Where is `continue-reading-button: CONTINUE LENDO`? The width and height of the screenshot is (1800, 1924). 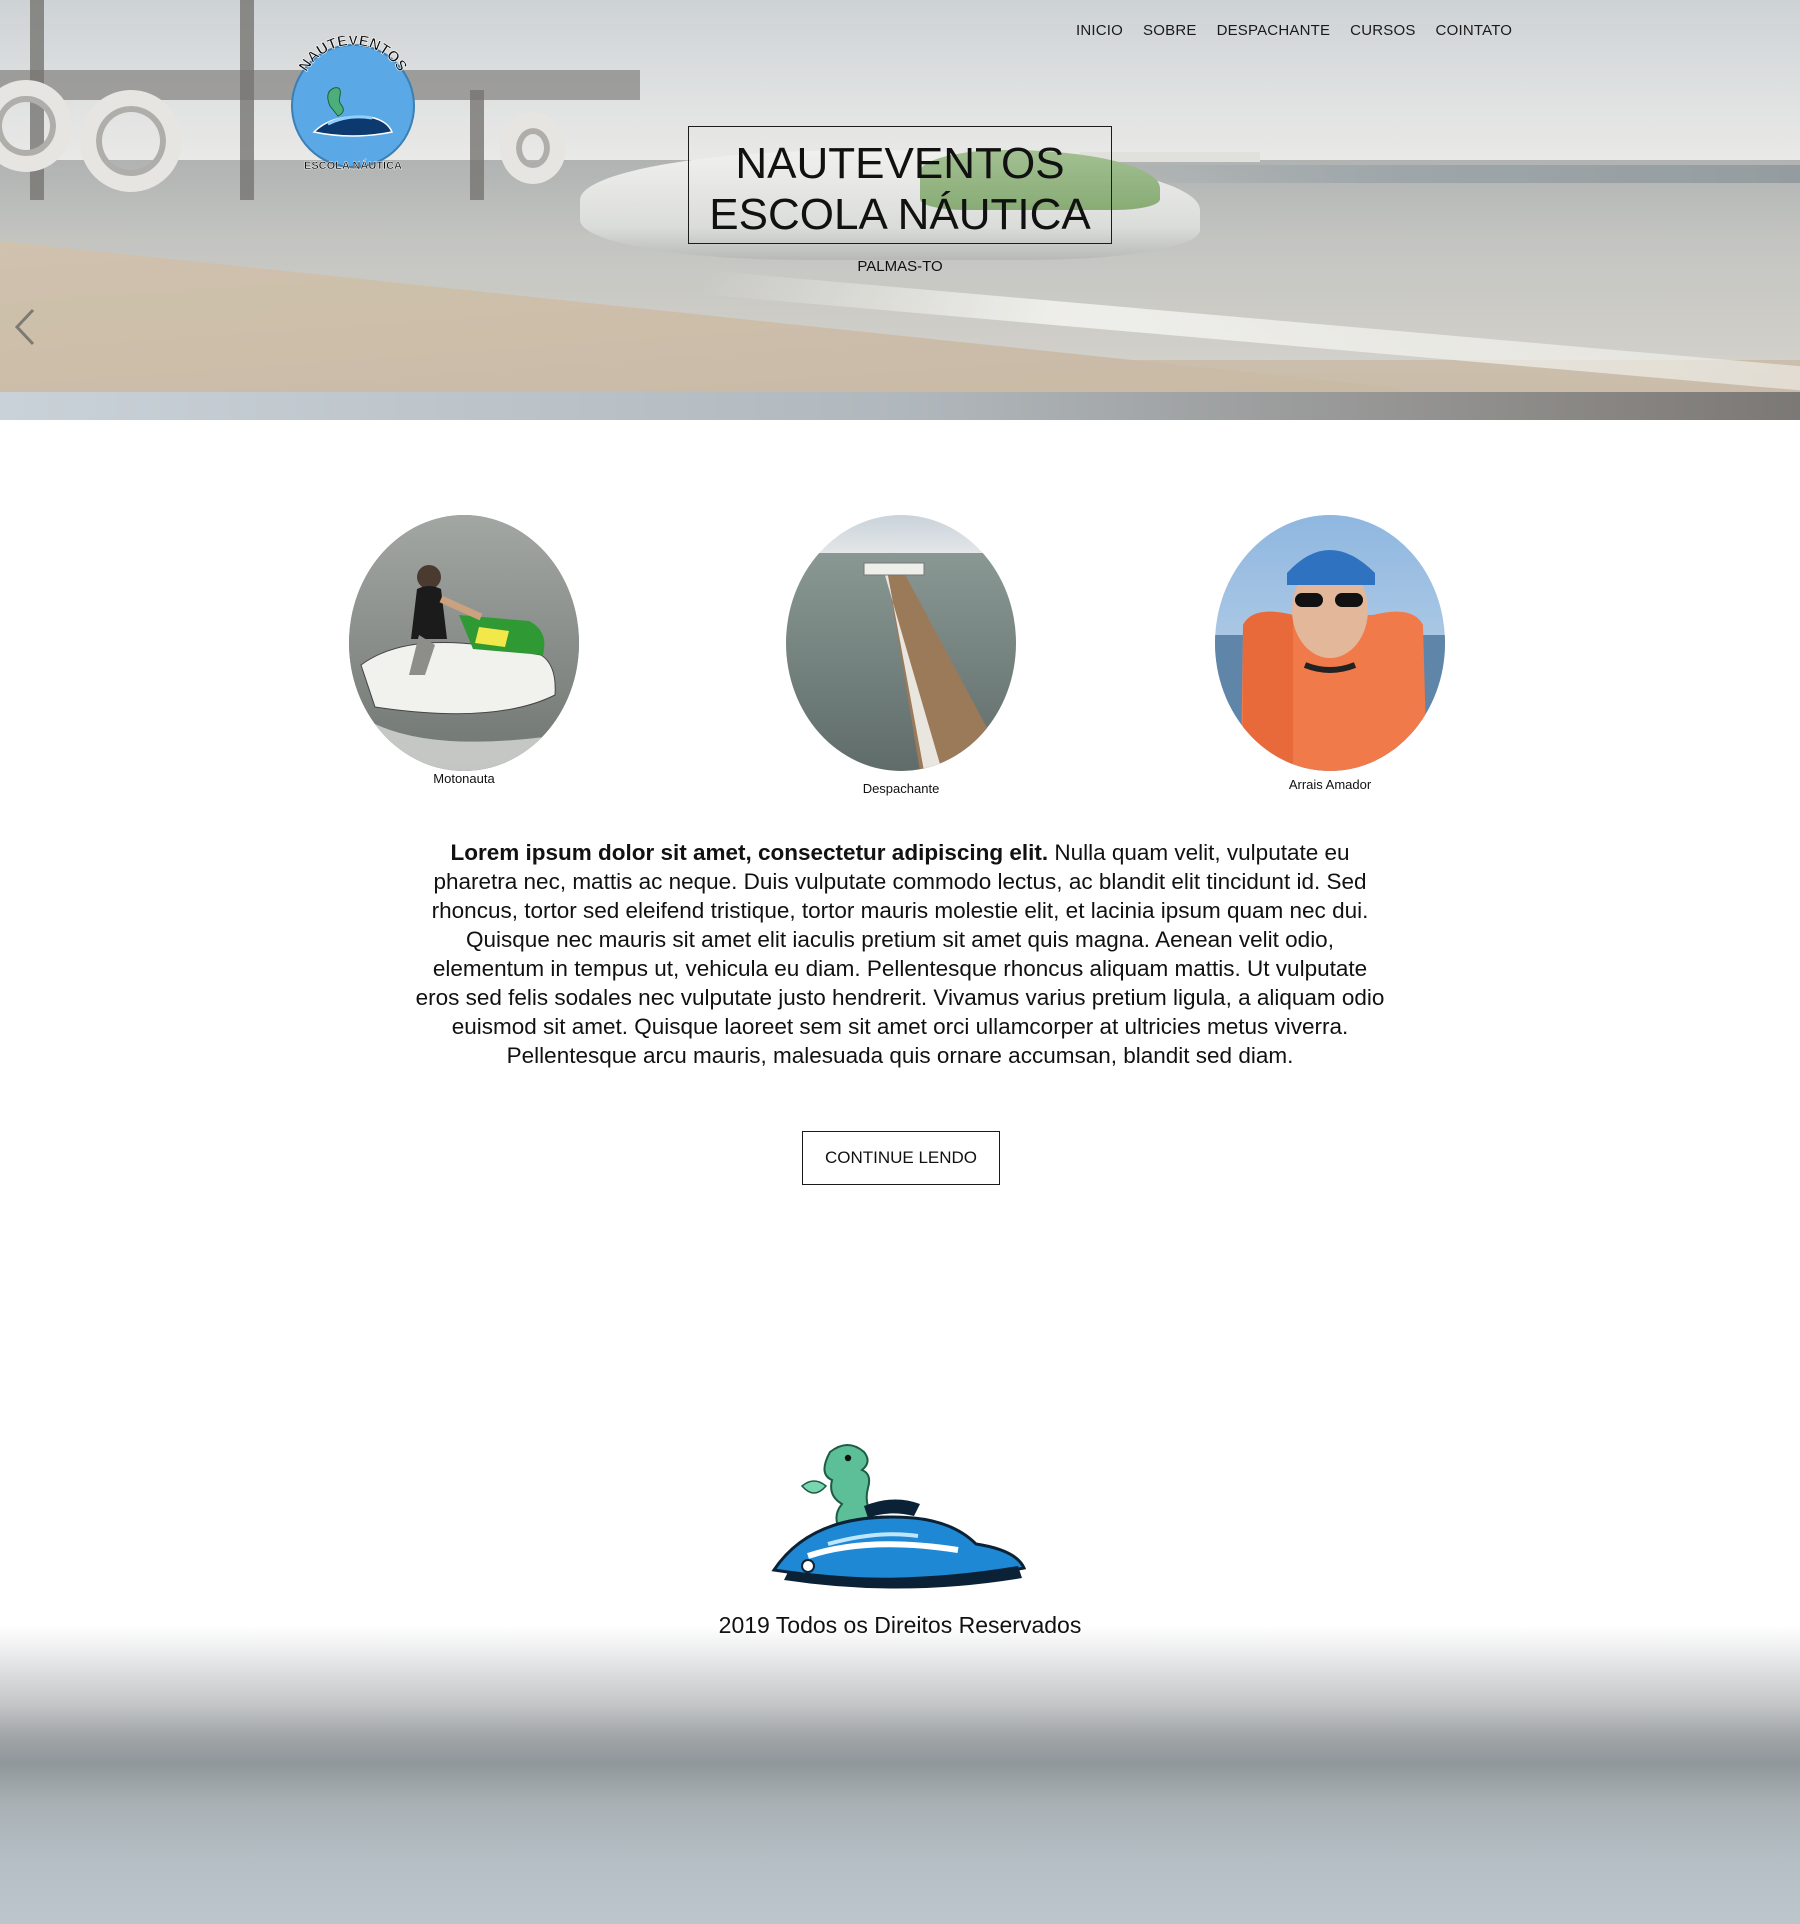
continue-reading-button: CONTINUE LENDO is located at coordinates (901, 1158).